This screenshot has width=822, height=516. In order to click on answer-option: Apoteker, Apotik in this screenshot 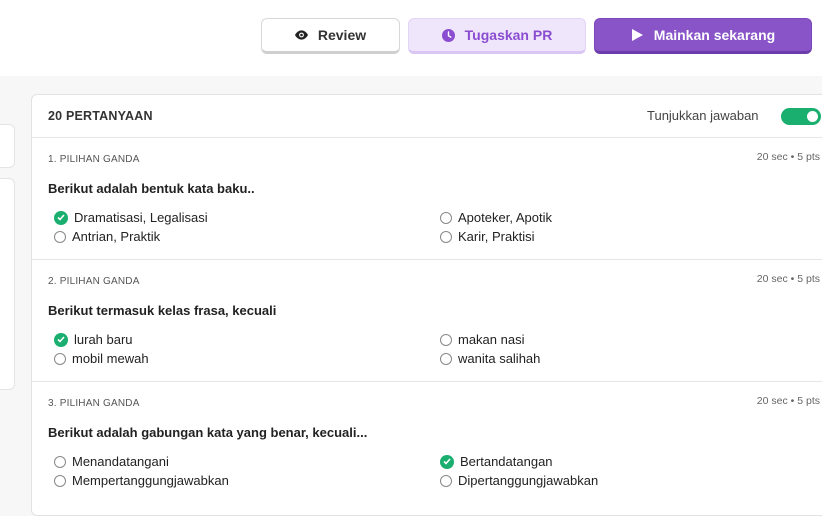, I will do `click(496, 217)`.